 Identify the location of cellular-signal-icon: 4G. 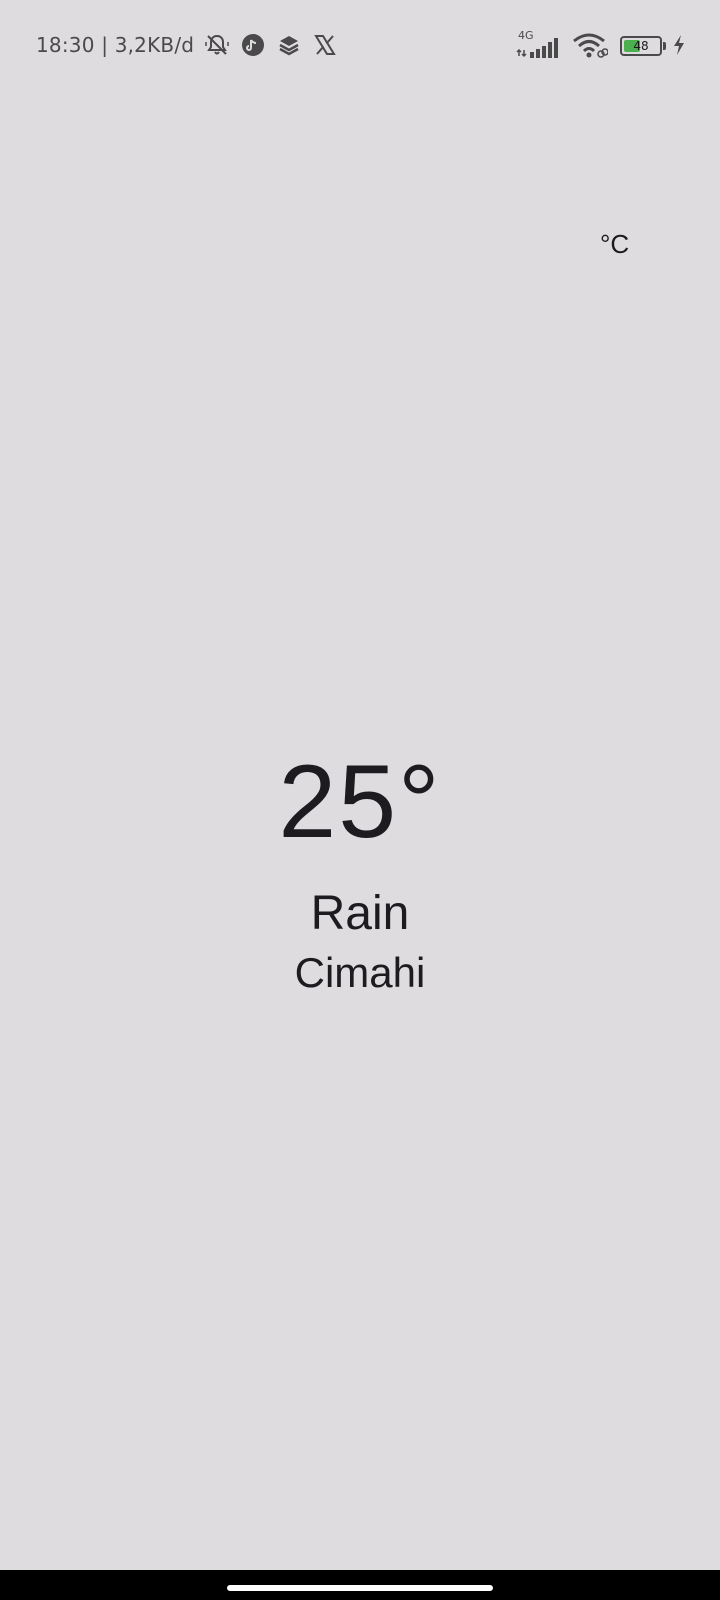
(539, 45).